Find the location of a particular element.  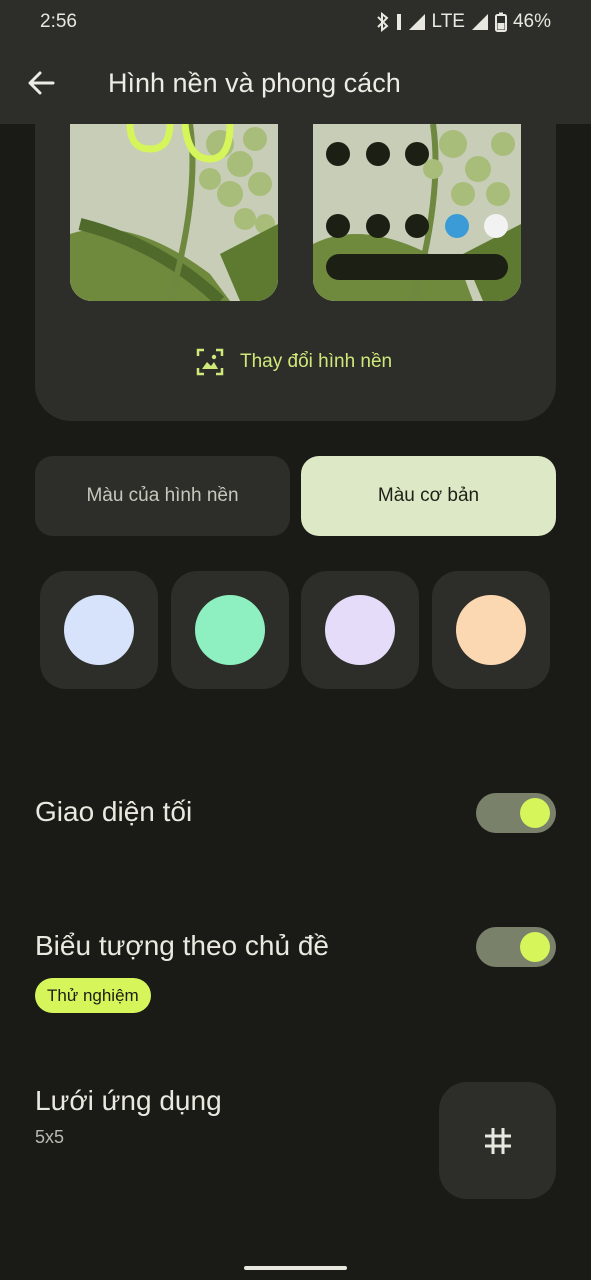

dark-theme-label: Giao diện tối is located at coordinates (114, 811).